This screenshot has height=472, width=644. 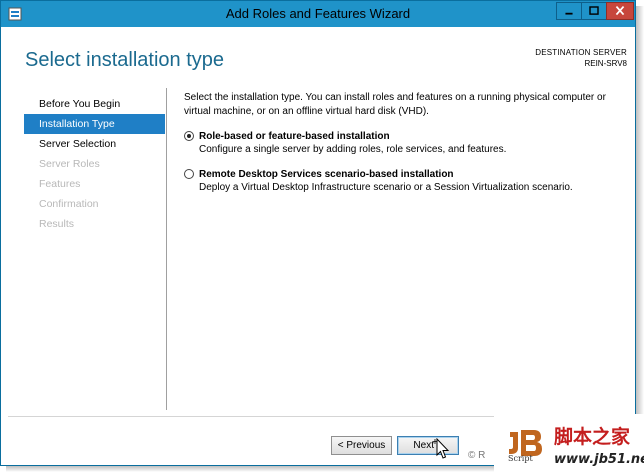 I want to click on nav-item-features: Features, so click(x=60, y=184).